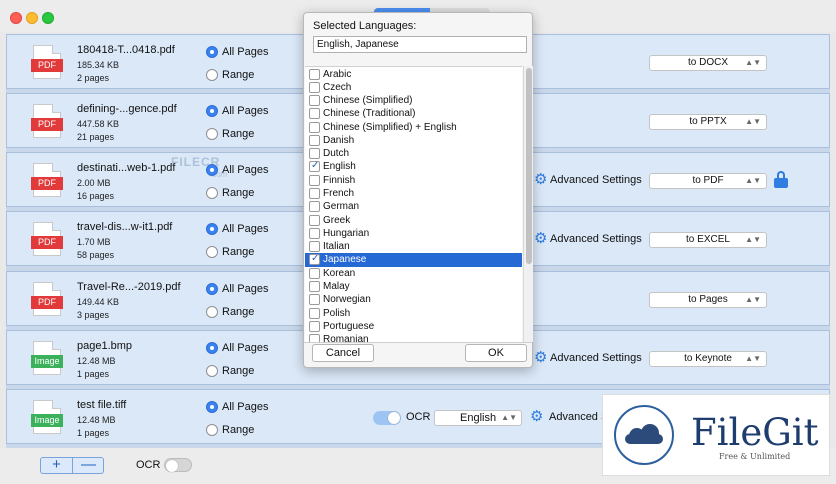 The width and height of the screenshot is (836, 484). I want to click on language-item: Japanese, so click(413, 260).